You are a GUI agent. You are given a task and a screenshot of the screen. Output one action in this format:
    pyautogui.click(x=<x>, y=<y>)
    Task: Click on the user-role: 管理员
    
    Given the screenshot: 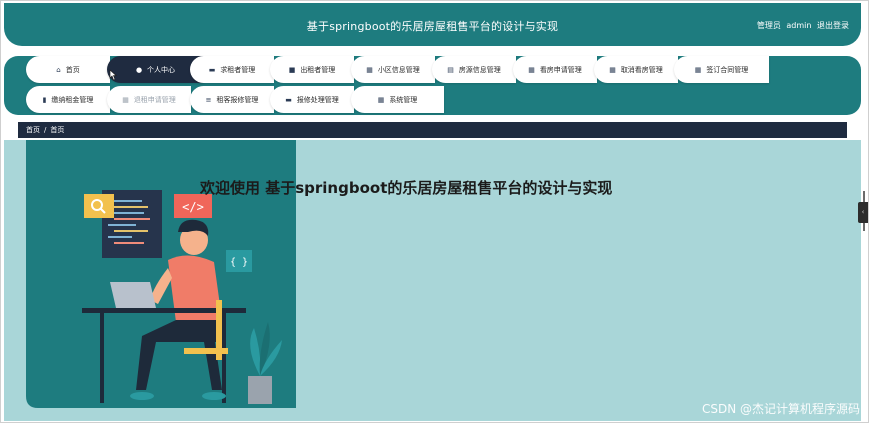 What is the action you would take?
    pyautogui.click(x=768, y=25)
    